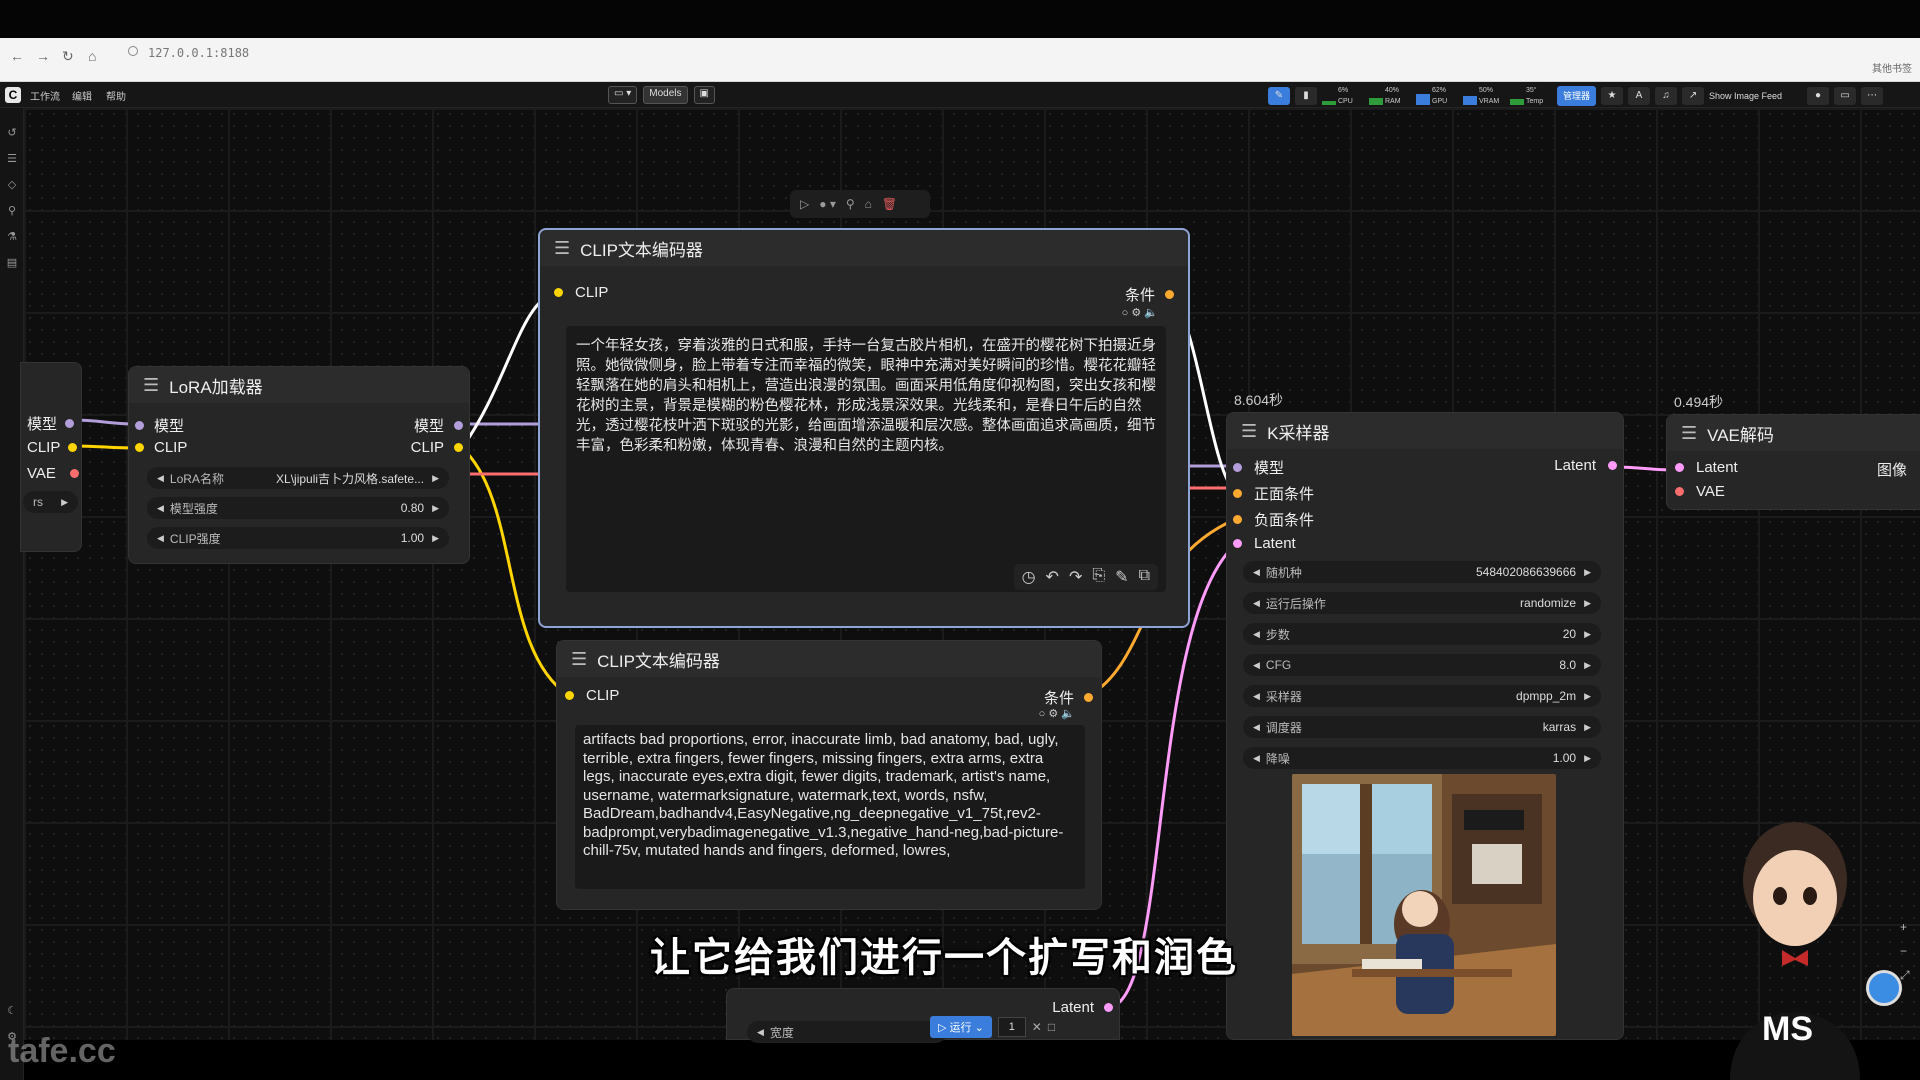 The image size is (1920, 1080). Describe the element at coordinates (1910, 975) in the screenshot. I see `fit-view-icon: ⤢` at that location.